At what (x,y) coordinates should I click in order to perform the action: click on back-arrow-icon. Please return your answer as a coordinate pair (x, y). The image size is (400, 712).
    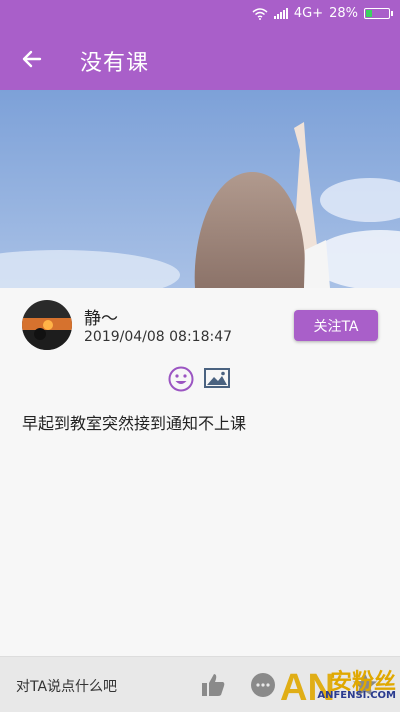
    Looking at the image, I should click on (32, 59).